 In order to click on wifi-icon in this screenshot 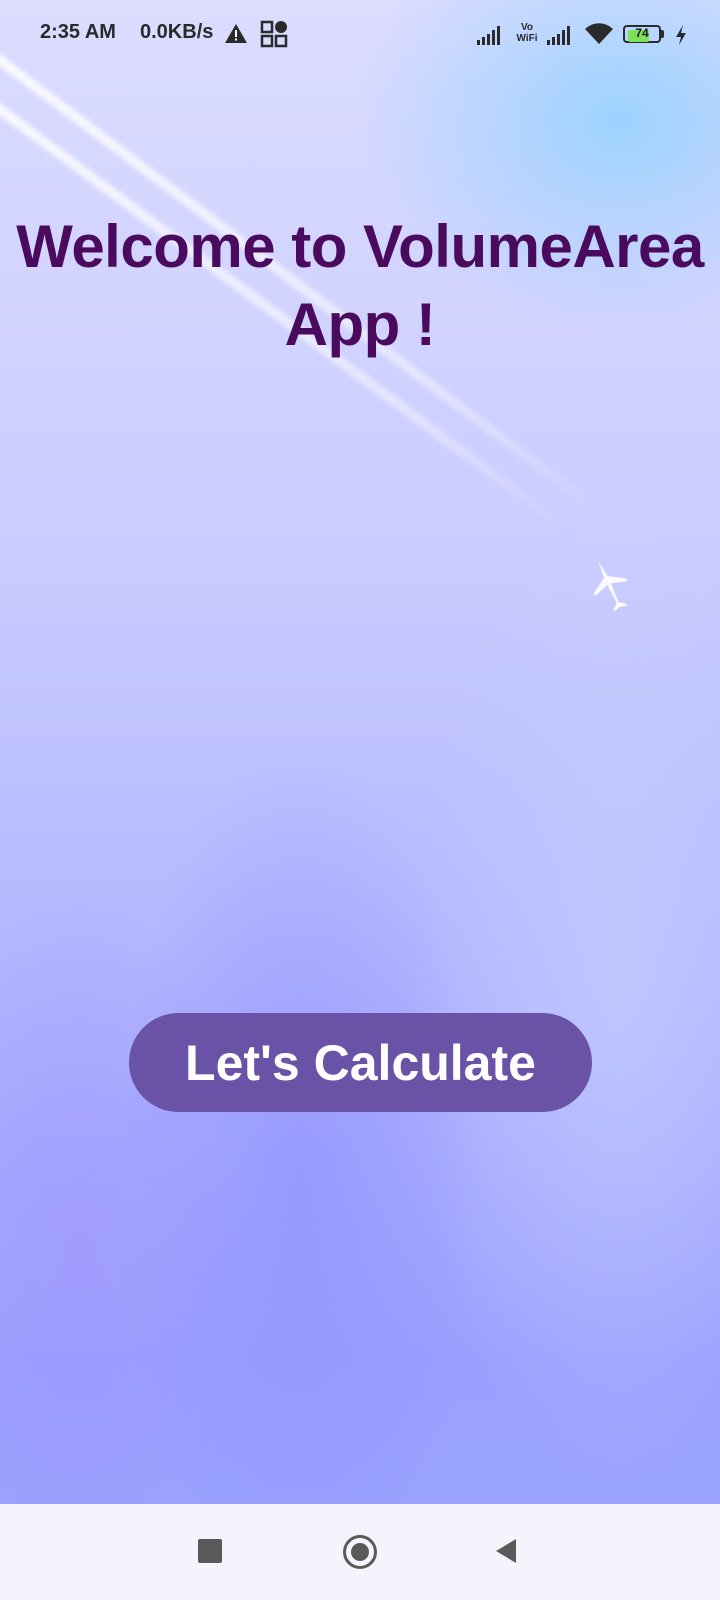, I will do `click(599, 33)`.